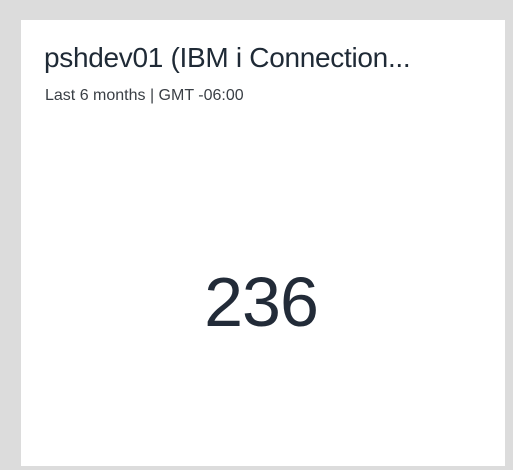 The height and width of the screenshot is (470, 513). What do you see at coordinates (144, 95) in the screenshot?
I see `widget-time-range: Last 6 months | GMT -06:00` at bounding box center [144, 95].